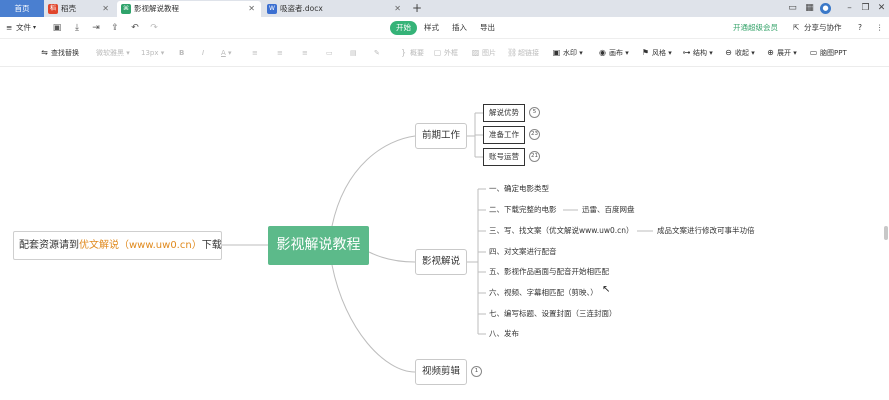  I want to click on prep-advantage: 解说优势, so click(504, 113).